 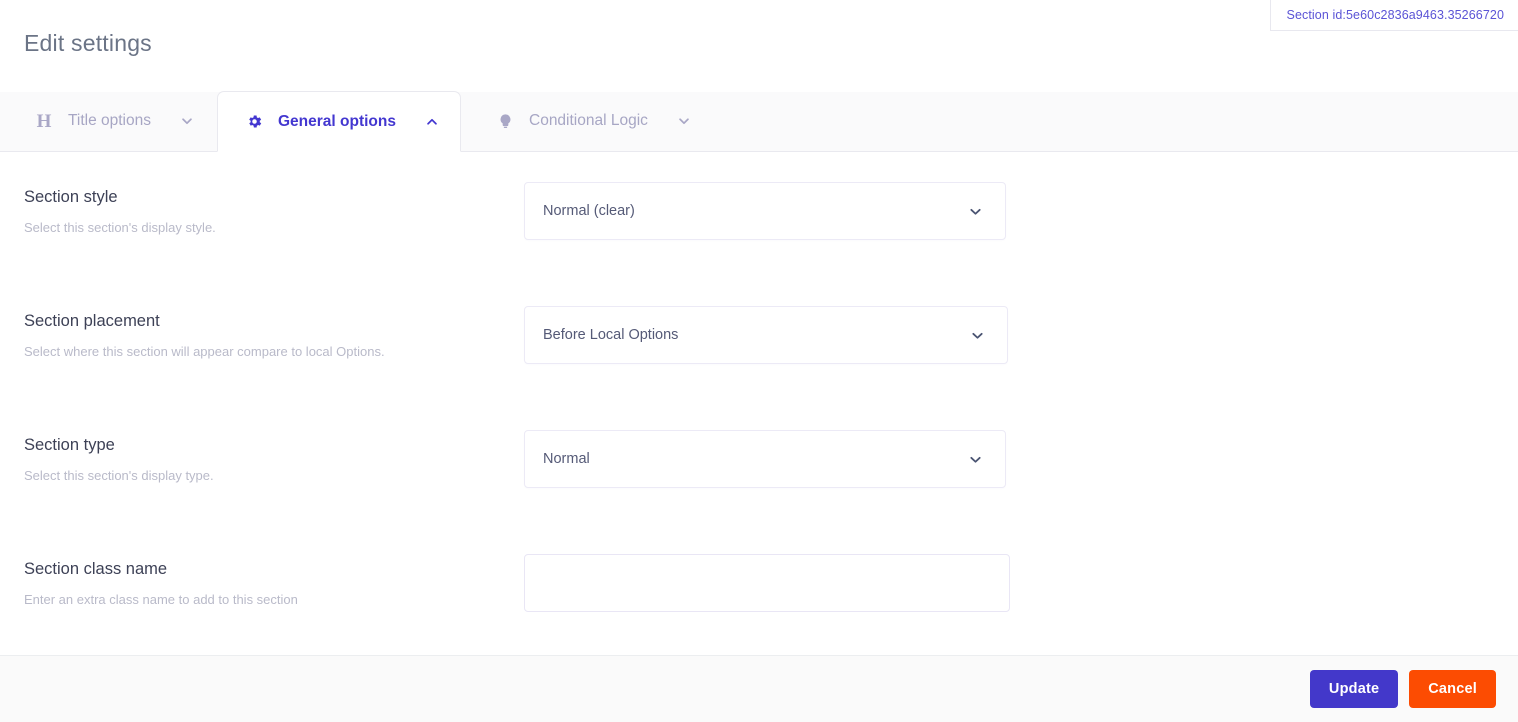 What do you see at coordinates (1452, 689) in the screenshot?
I see `cancel-button: Cancel` at bounding box center [1452, 689].